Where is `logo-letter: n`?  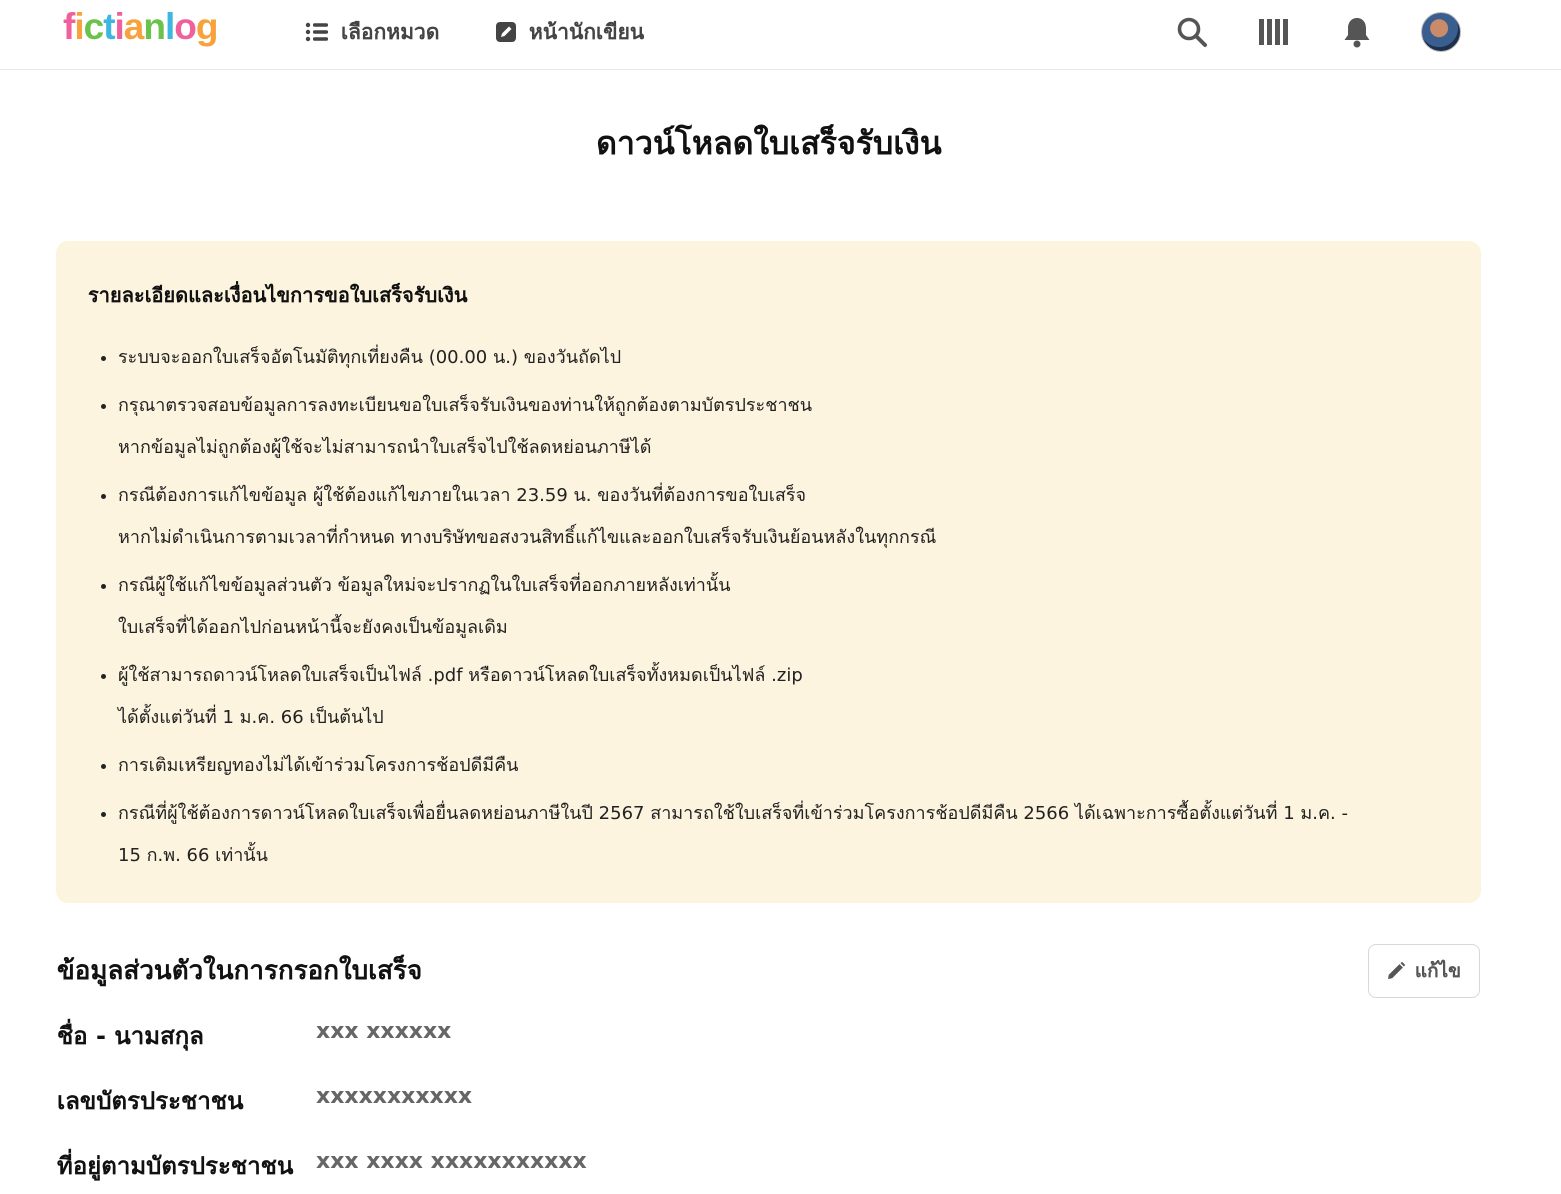
logo-letter: n is located at coordinates (154, 26).